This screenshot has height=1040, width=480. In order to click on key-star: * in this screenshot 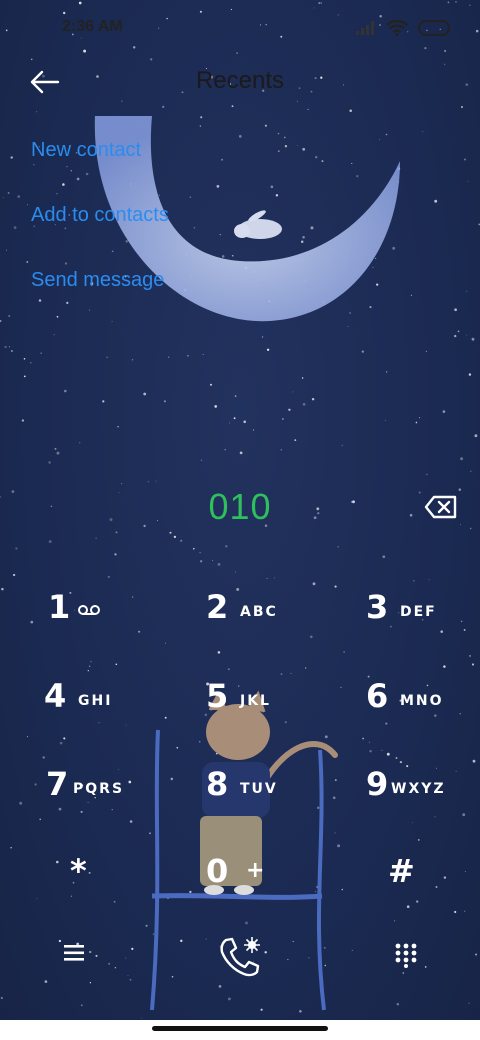, I will do `click(130, 887)`.